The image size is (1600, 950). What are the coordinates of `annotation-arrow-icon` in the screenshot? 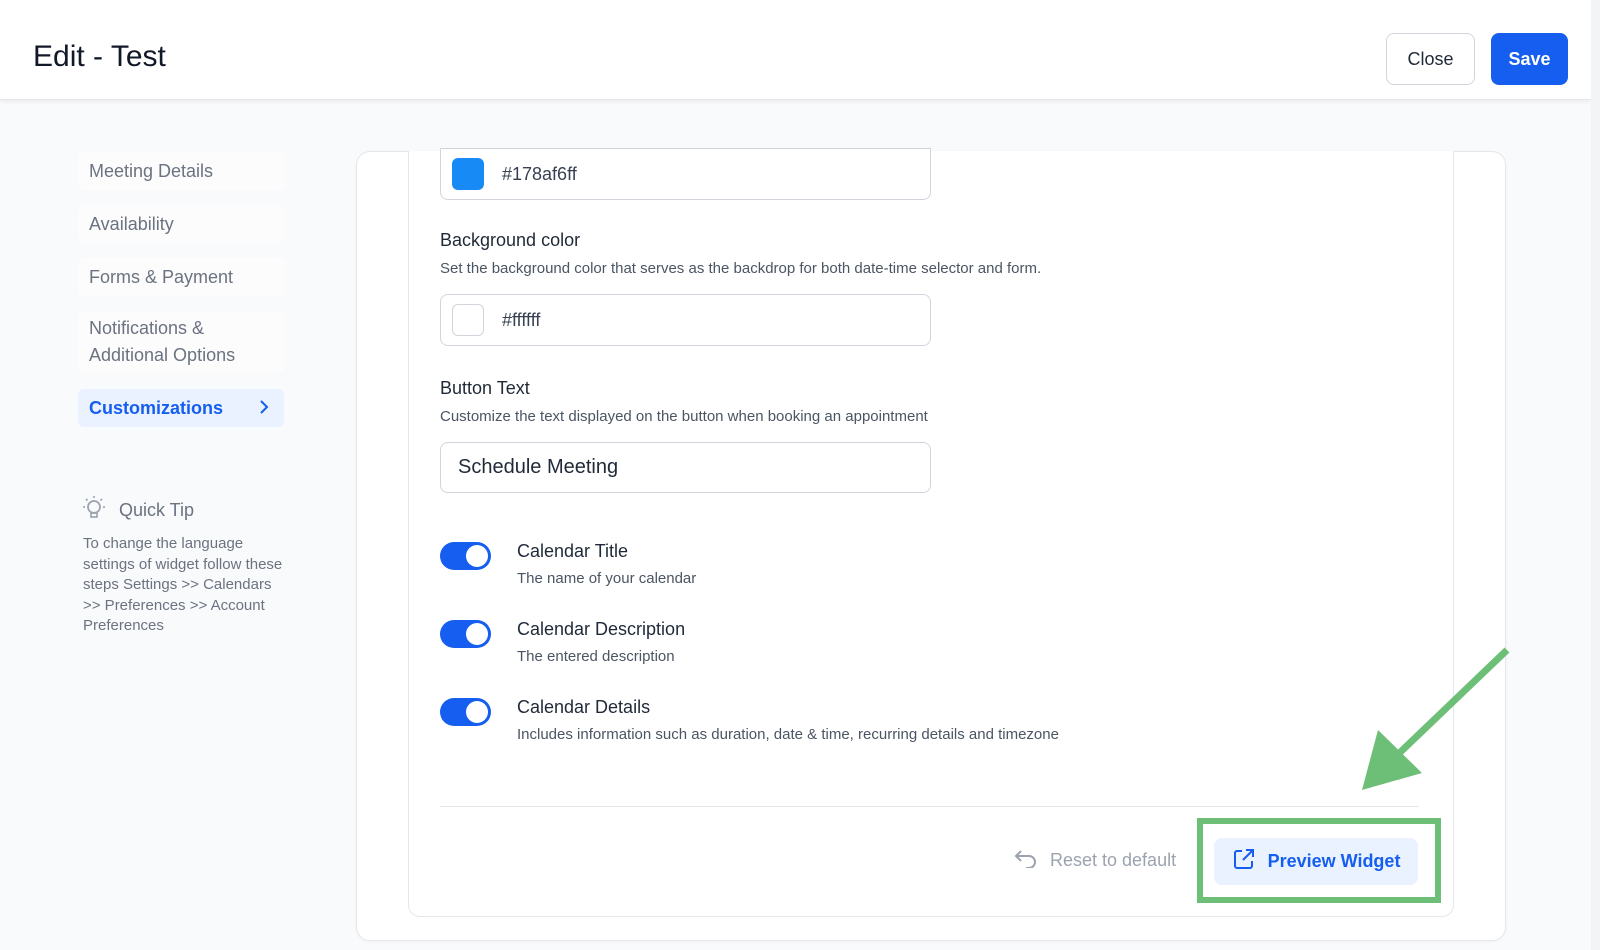 It's located at (1436, 718).